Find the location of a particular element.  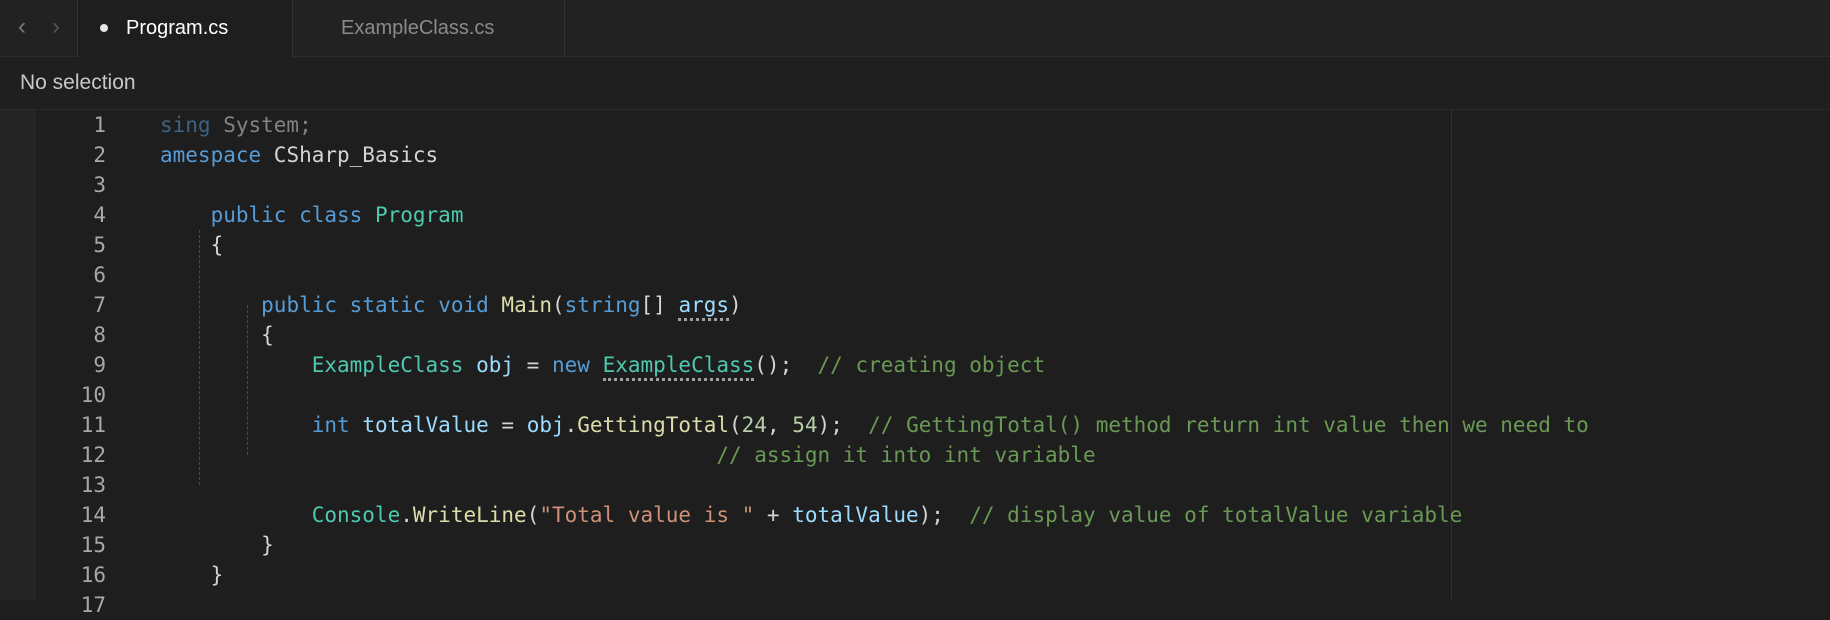

tab-program-cs: Program.cs is located at coordinates (185, 28).